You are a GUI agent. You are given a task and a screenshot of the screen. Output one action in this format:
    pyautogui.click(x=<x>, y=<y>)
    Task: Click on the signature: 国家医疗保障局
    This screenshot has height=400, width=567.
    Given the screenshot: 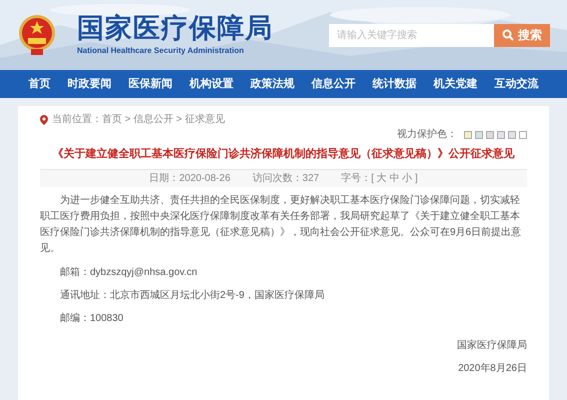 What is the action you would take?
    pyautogui.click(x=492, y=345)
    